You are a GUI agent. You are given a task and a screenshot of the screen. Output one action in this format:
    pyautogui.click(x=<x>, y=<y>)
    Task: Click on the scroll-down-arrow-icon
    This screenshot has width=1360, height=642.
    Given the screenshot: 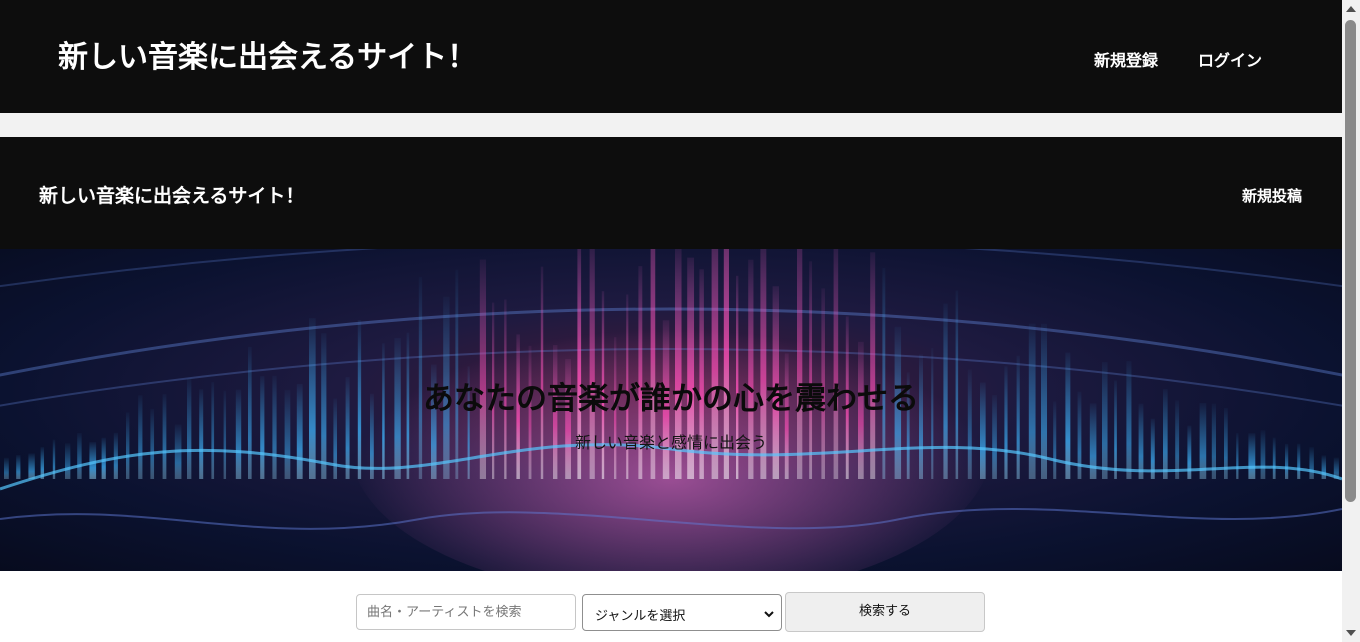 What is the action you would take?
    pyautogui.click(x=1351, y=633)
    